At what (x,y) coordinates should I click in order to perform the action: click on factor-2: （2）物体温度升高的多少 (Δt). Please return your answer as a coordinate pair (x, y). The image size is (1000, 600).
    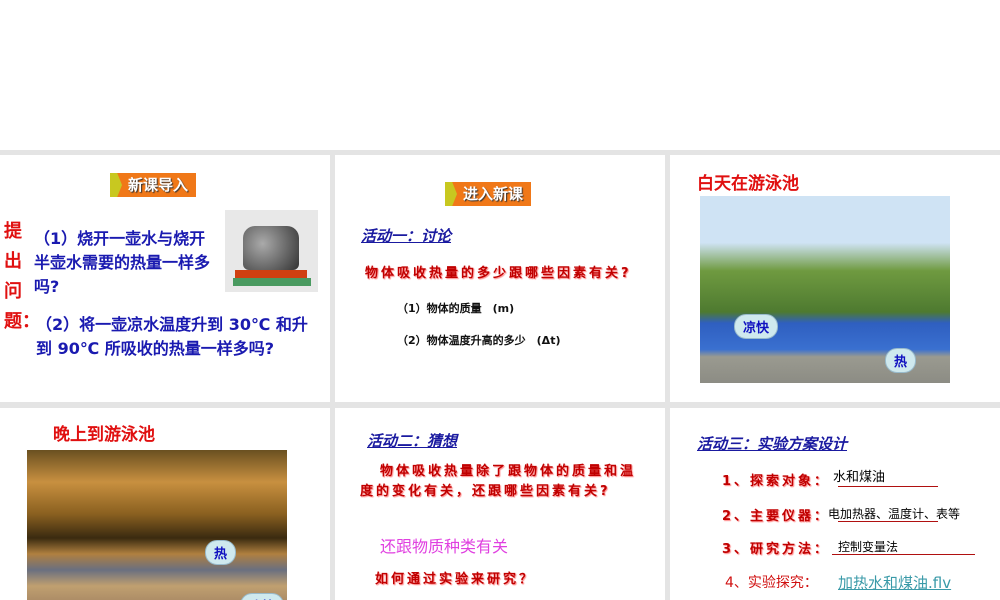
    Looking at the image, I should click on (479, 340).